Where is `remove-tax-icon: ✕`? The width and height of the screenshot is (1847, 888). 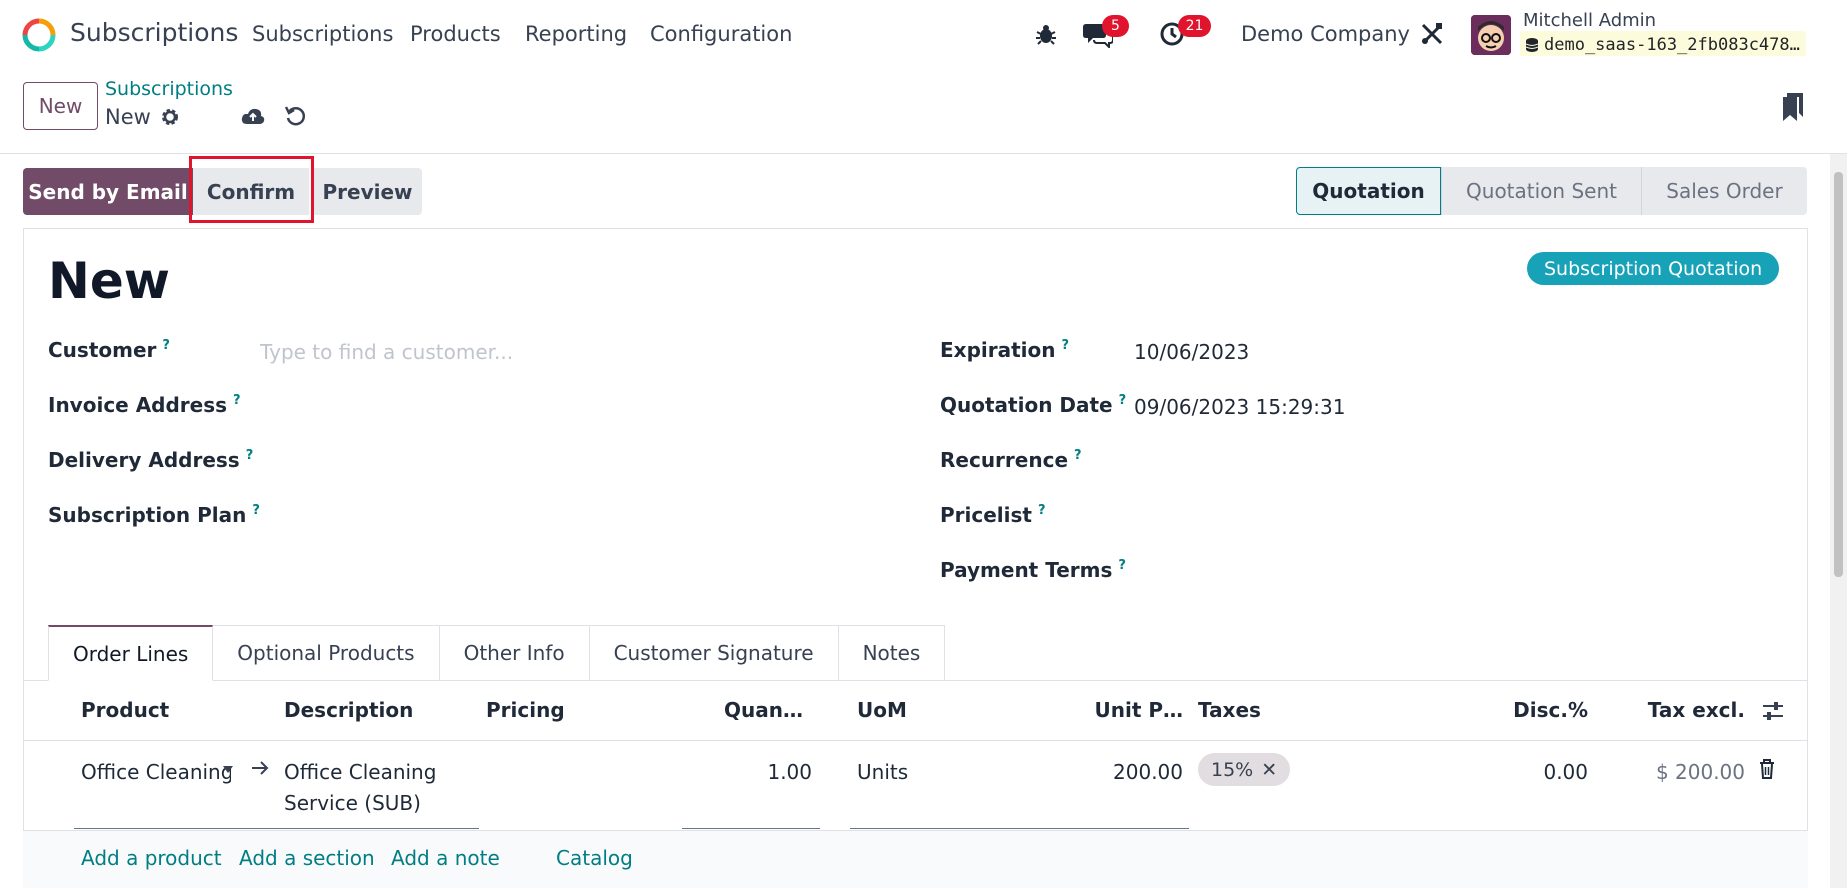
remove-tax-icon: ✕ is located at coordinates (1269, 770).